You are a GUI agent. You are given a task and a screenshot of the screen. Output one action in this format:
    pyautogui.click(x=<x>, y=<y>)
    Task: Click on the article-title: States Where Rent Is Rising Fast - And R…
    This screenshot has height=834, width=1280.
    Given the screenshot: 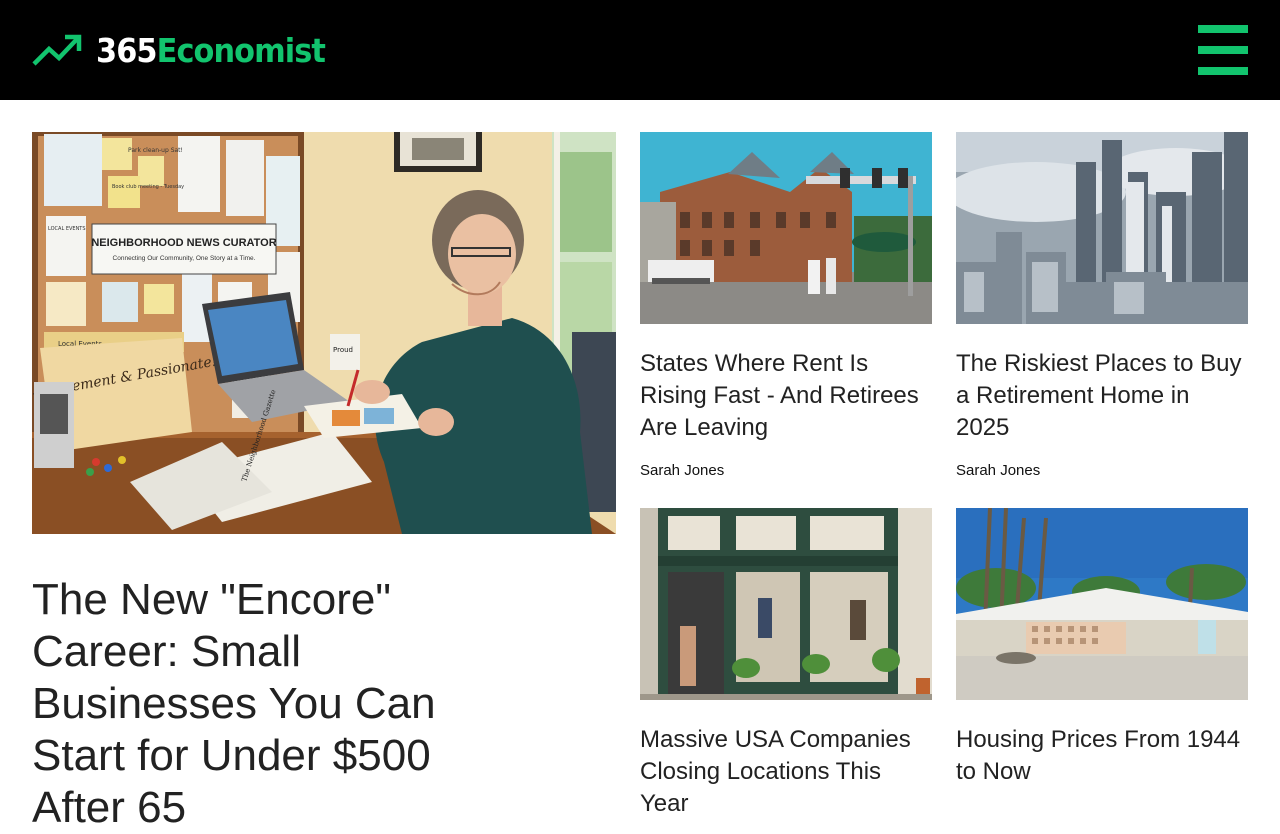 What is the action you would take?
    pyautogui.click(x=786, y=396)
    